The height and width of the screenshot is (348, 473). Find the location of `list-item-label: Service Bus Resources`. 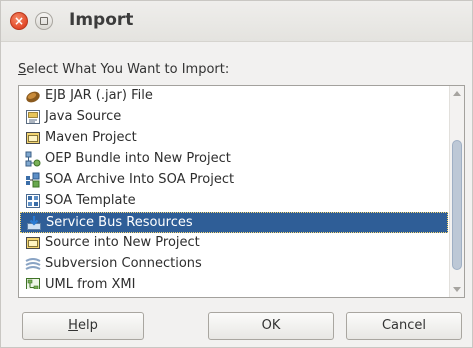

list-item-label: Service Bus Resources is located at coordinates (119, 222).